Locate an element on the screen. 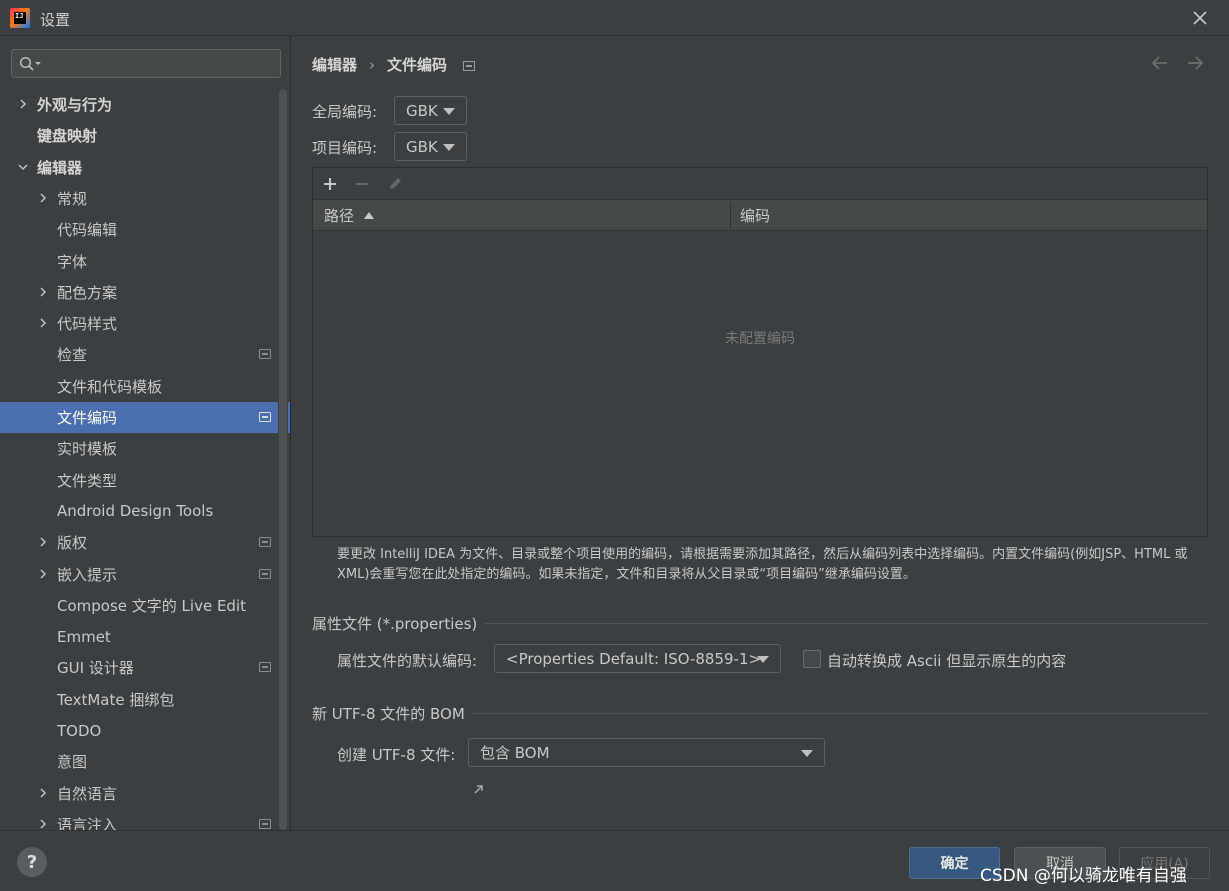  sidebar-item: 字体 is located at coordinates (145, 261).